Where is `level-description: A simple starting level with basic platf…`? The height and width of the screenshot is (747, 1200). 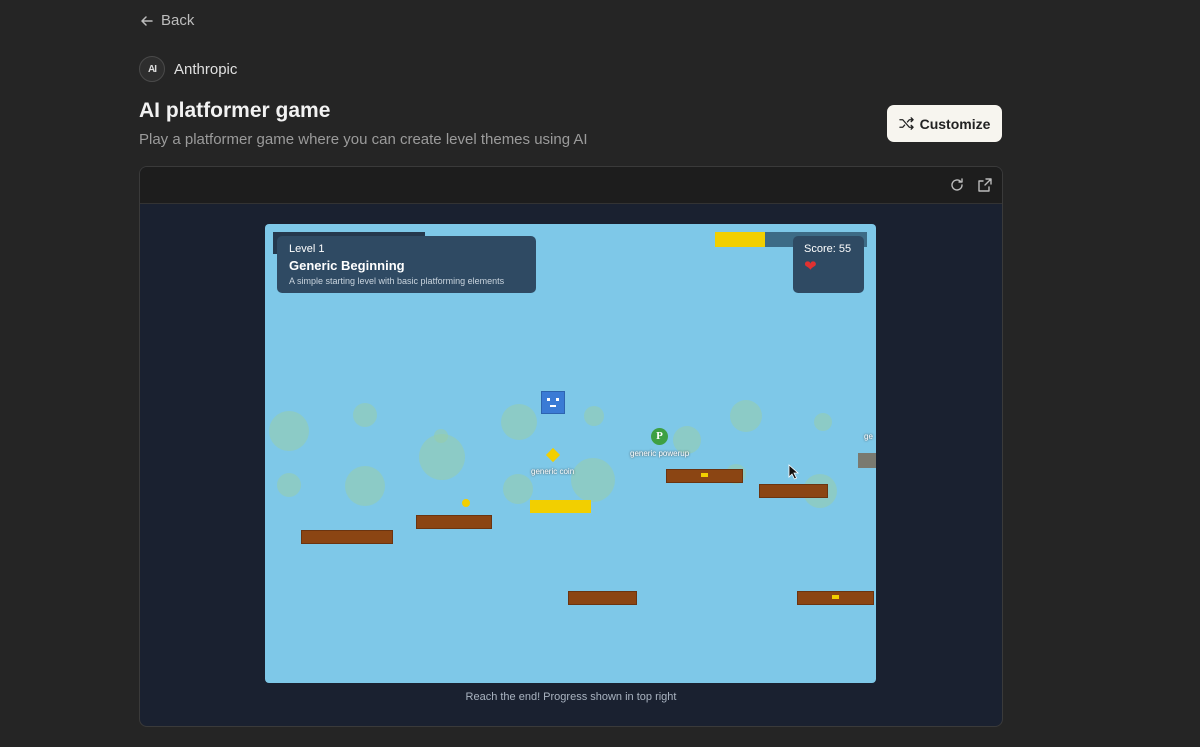
level-description: A simple starting level with basic platf… is located at coordinates (397, 281).